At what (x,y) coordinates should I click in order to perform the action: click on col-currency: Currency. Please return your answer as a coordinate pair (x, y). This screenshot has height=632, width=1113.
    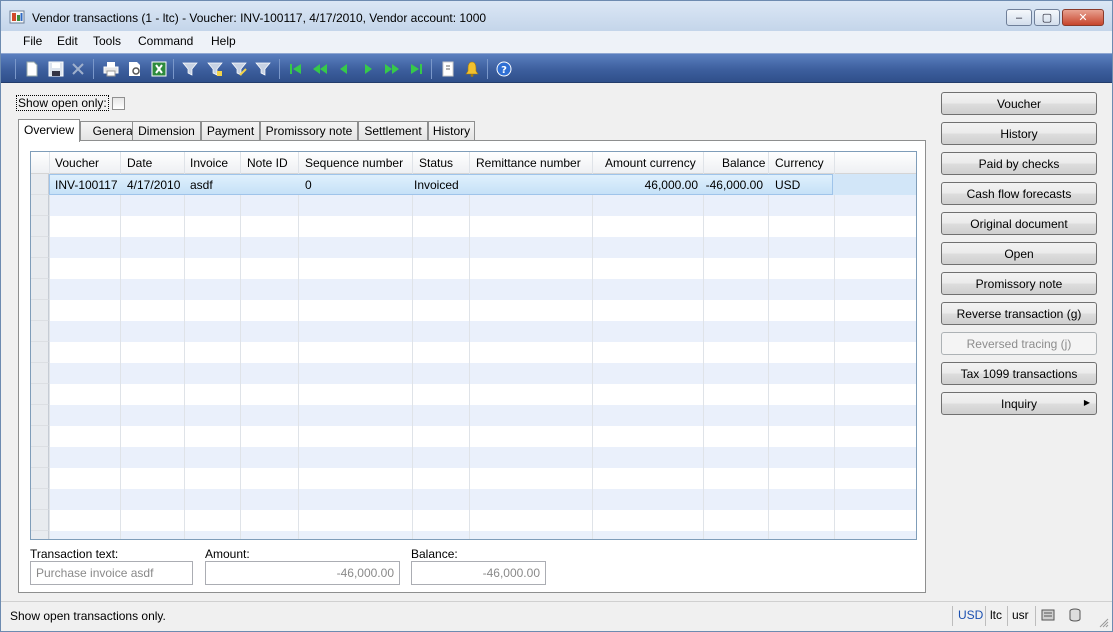
    Looking at the image, I should click on (799, 163).